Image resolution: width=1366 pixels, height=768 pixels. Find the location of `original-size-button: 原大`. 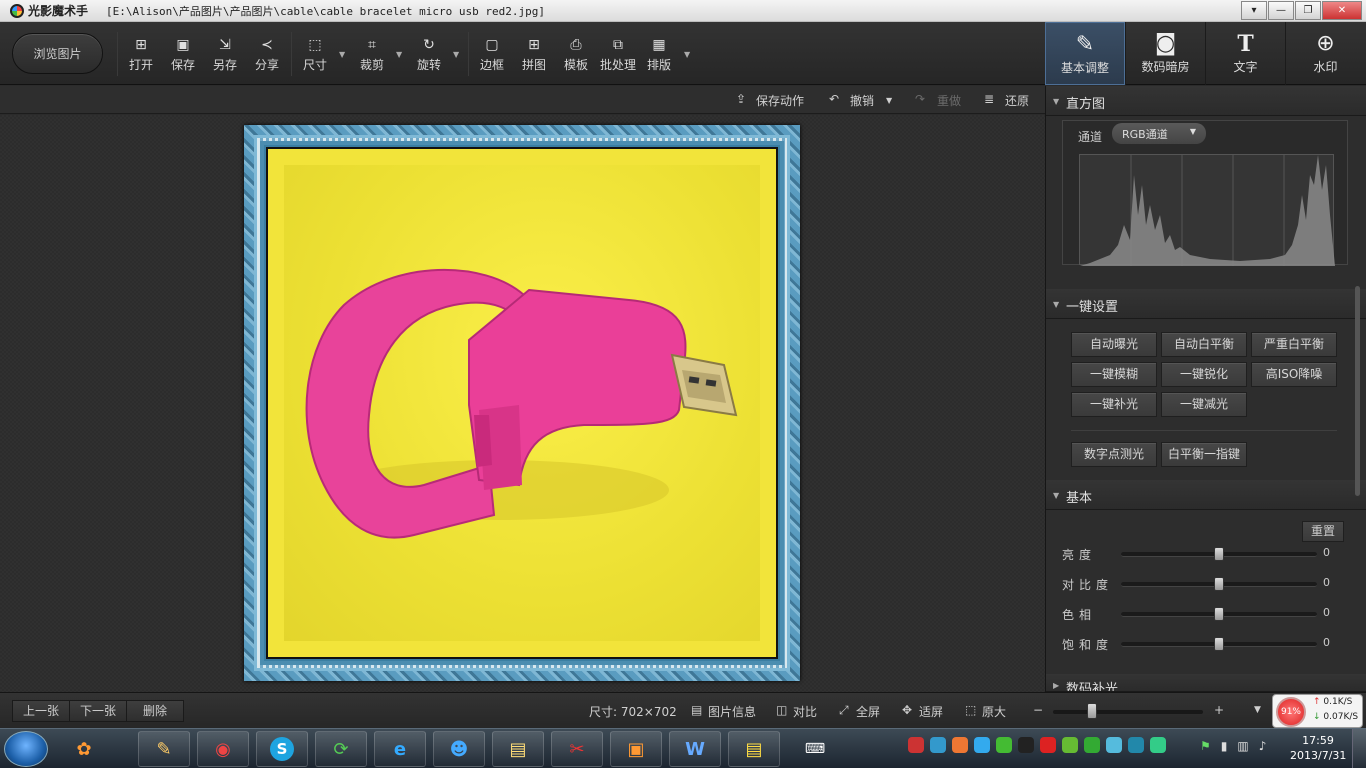

original-size-button: 原大 is located at coordinates (994, 711).